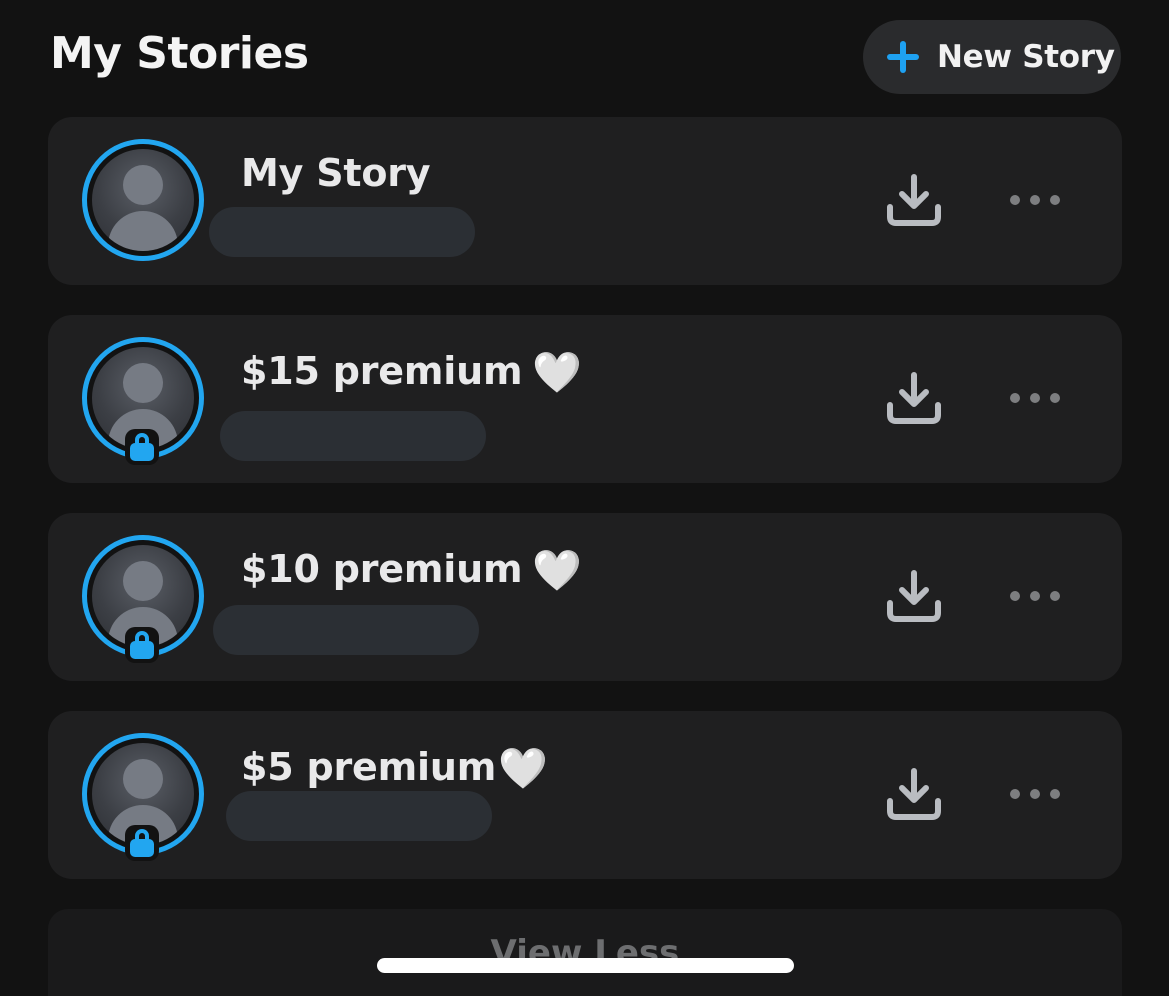 This screenshot has height=996, width=1169. I want to click on new-story-button: New Story, so click(992, 57).